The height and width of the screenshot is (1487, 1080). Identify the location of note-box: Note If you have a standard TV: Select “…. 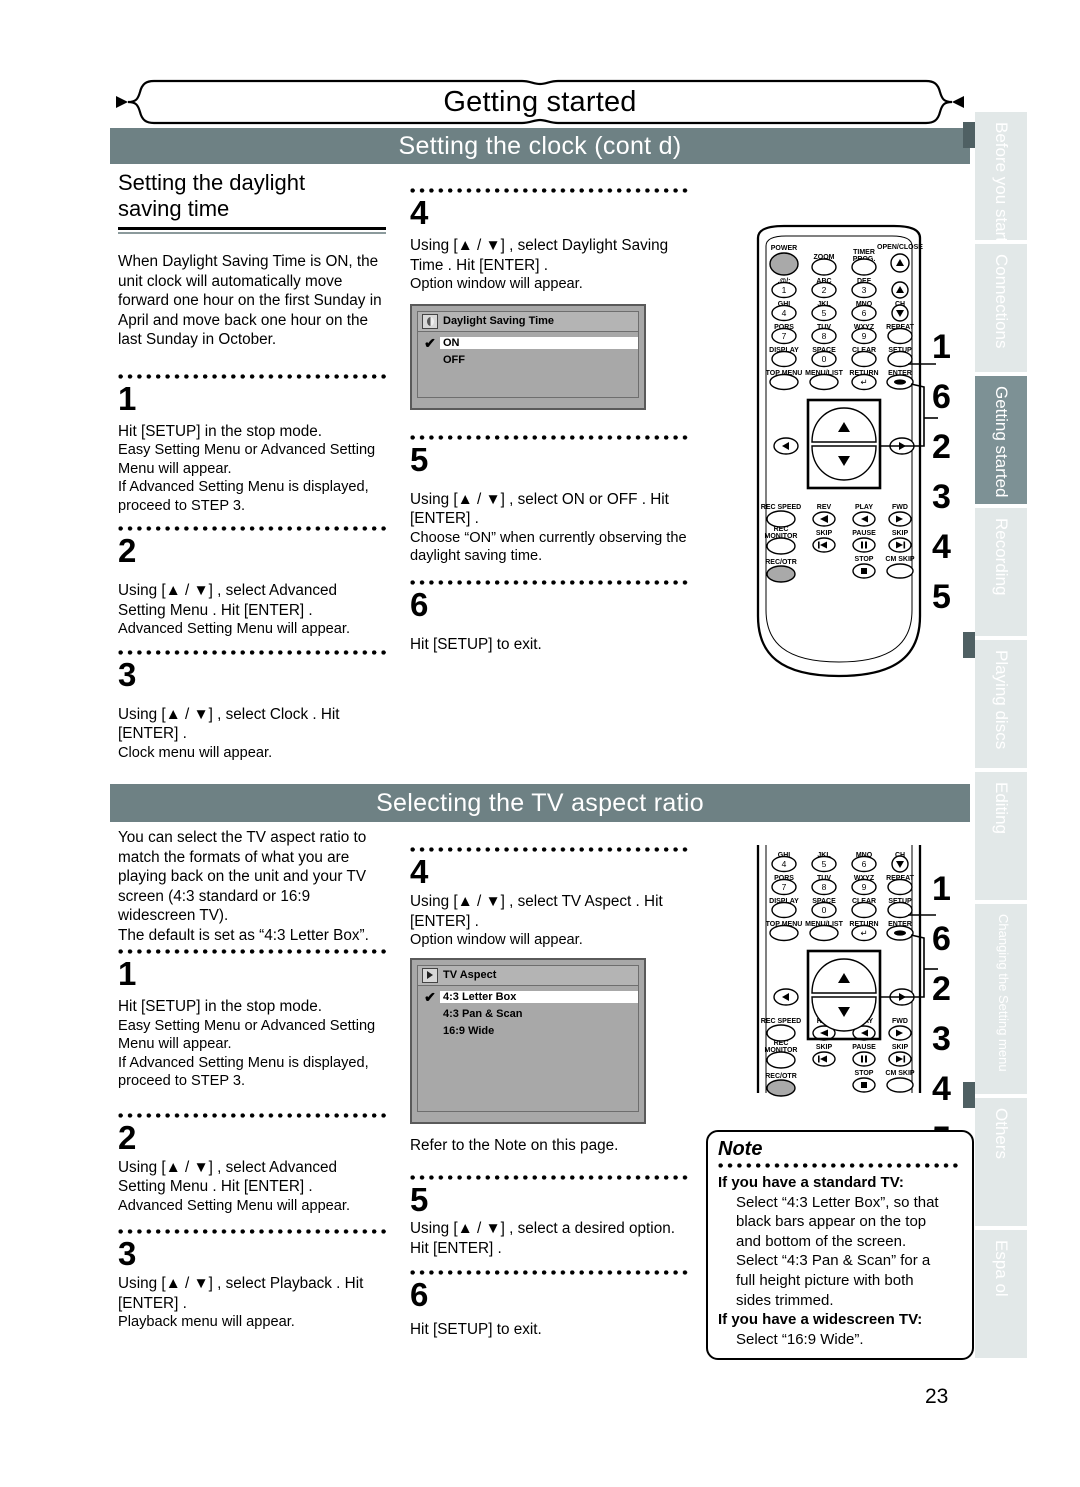
(840, 1245).